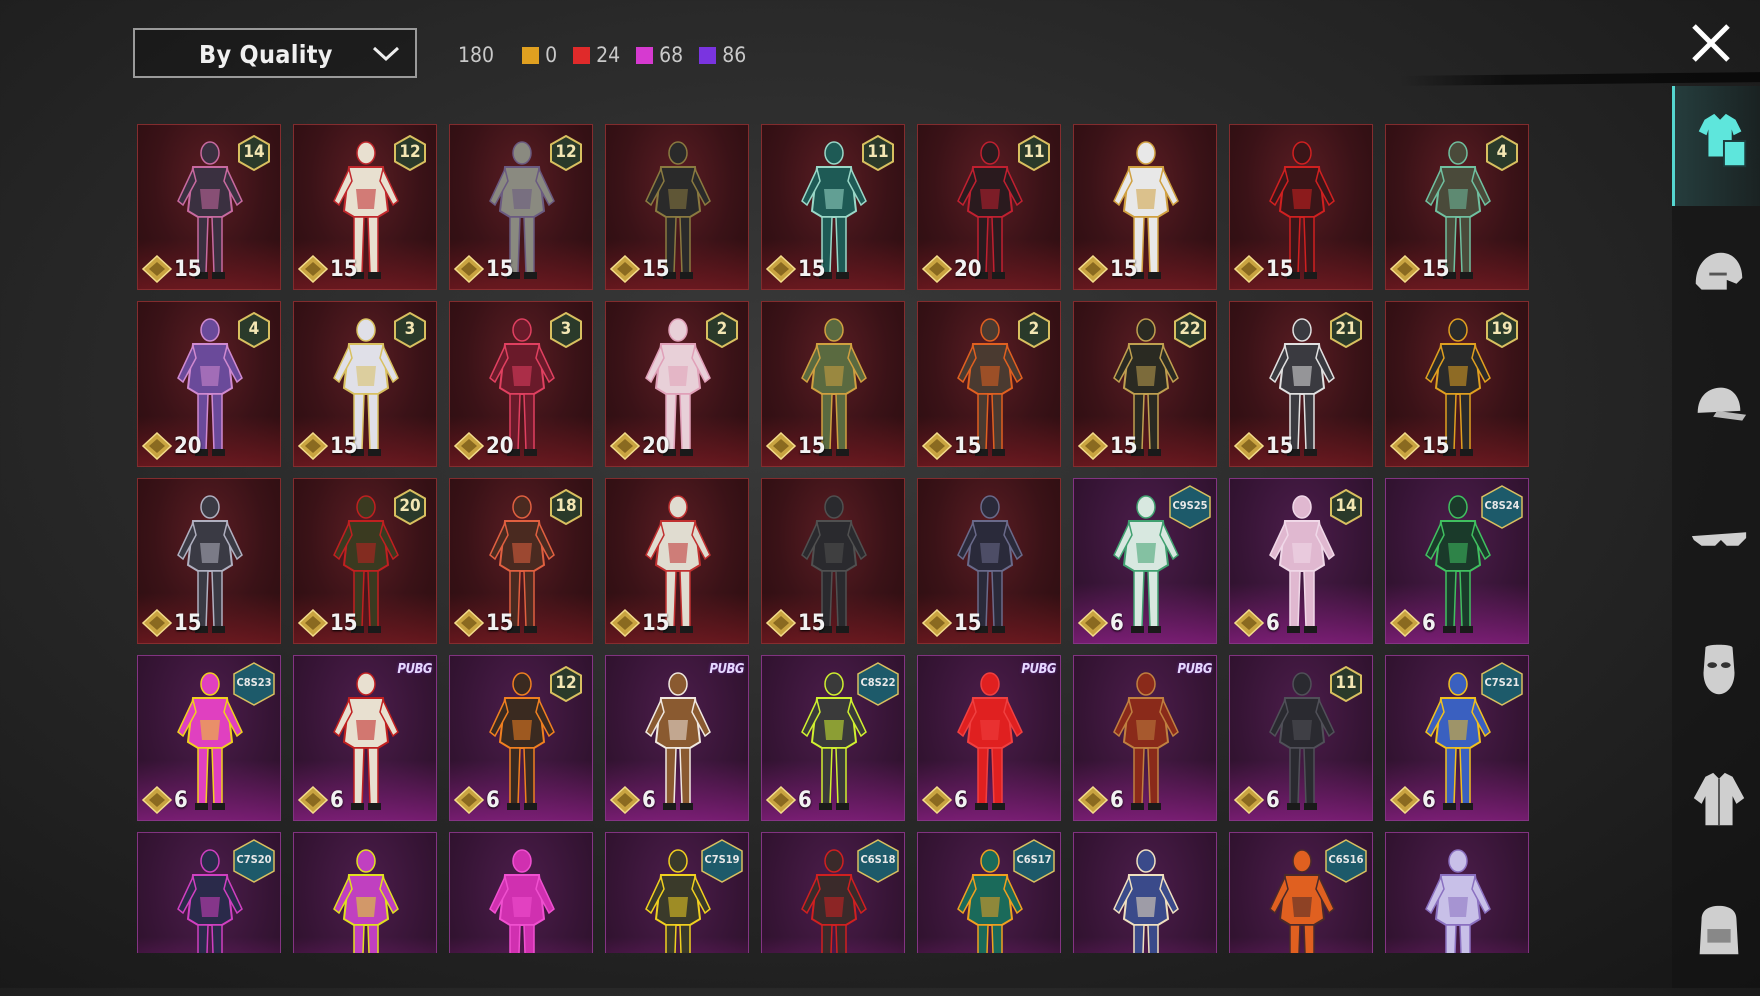 The image size is (1760, 996). Describe the element at coordinates (209, 384) in the screenshot. I see `outfit-card: 20 4` at that location.